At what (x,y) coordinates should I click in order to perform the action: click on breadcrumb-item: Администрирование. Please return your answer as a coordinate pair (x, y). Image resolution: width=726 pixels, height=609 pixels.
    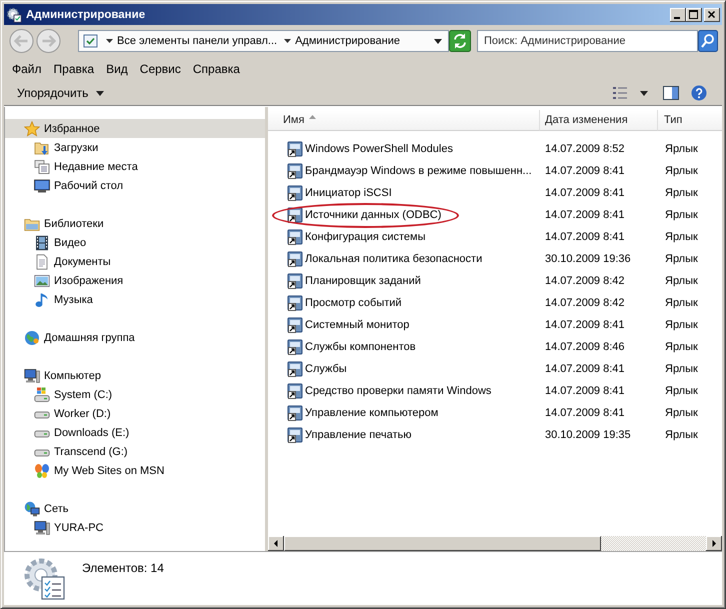
    Looking at the image, I should click on (347, 41).